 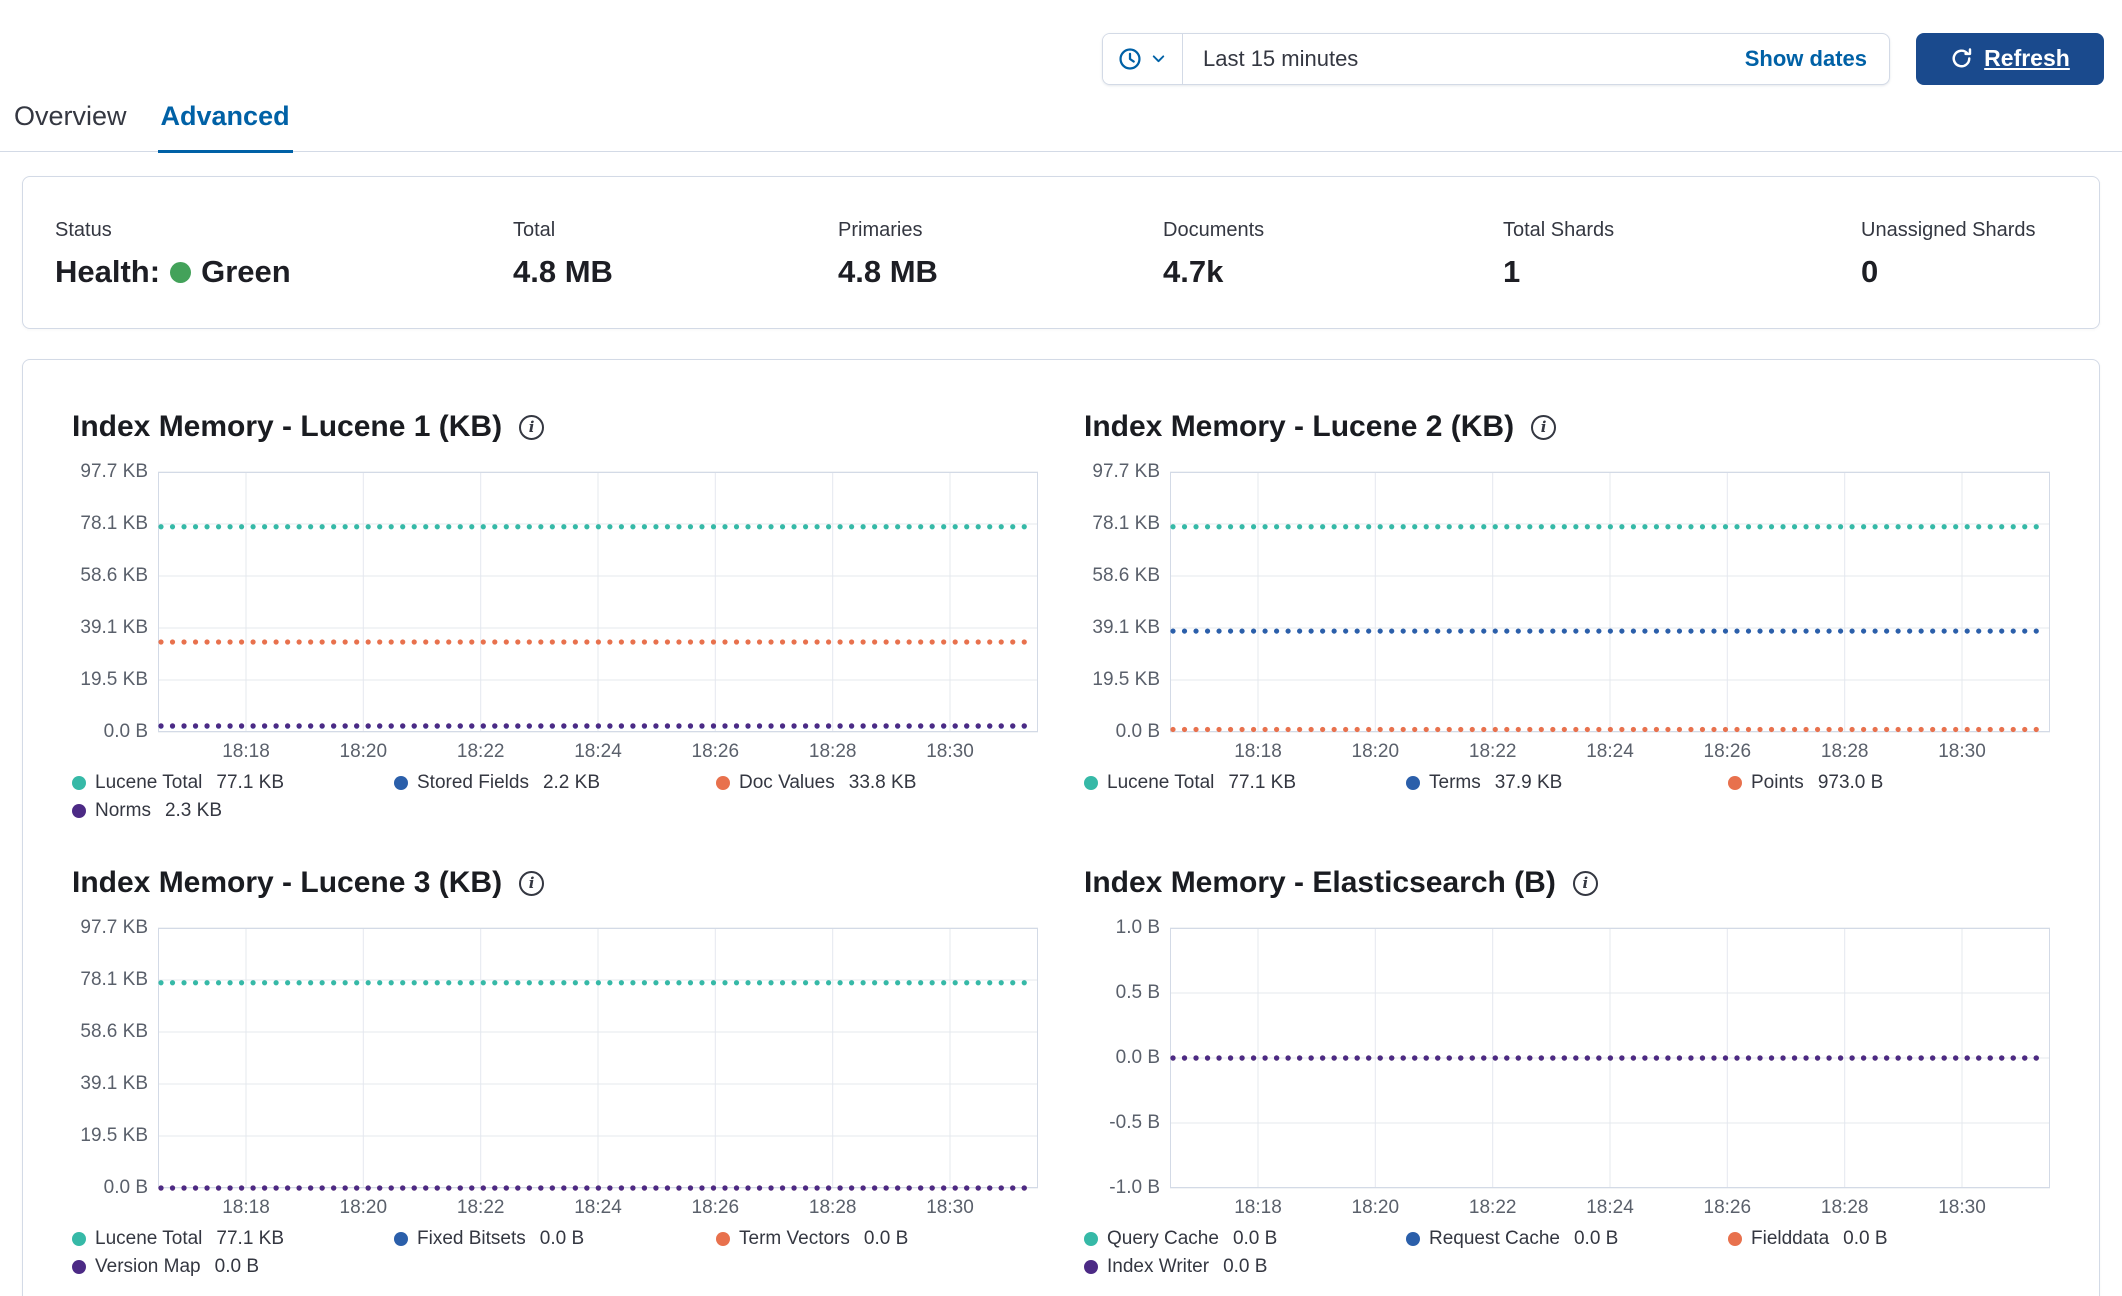 I want to click on legend-item: Points 973.0 B, so click(x=1889, y=783).